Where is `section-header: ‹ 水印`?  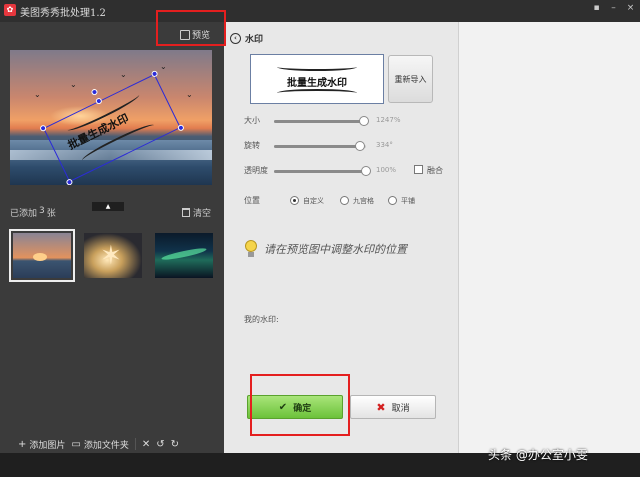
section-header: ‹ 水印 is located at coordinates (246, 38).